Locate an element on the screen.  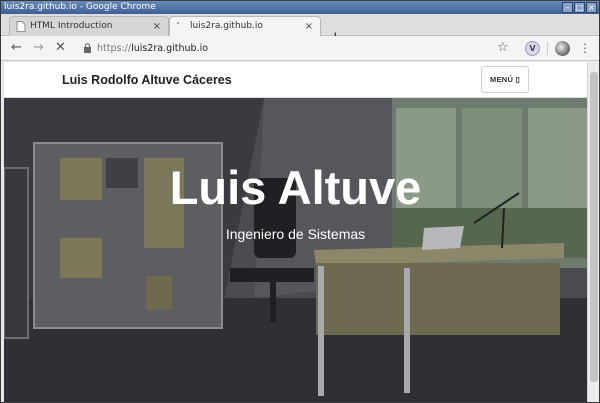
site-menu-button: MENÚ ▯ is located at coordinates (505, 79).